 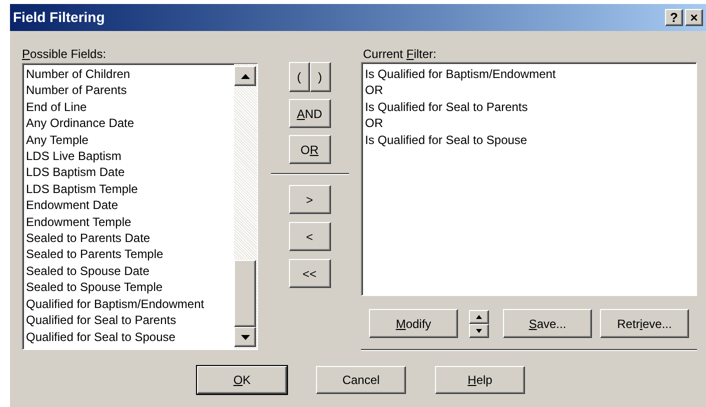 What do you see at coordinates (130, 254) in the screenshot?
I see `list-item: Sealed to Parents Temple` at bounding box center [130, 254].